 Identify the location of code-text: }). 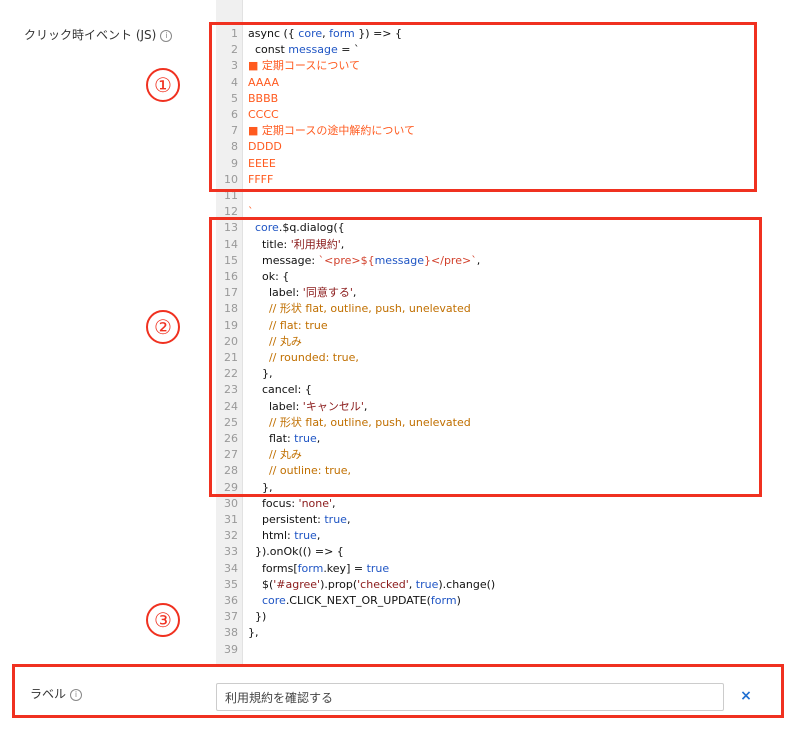
(257, 617).